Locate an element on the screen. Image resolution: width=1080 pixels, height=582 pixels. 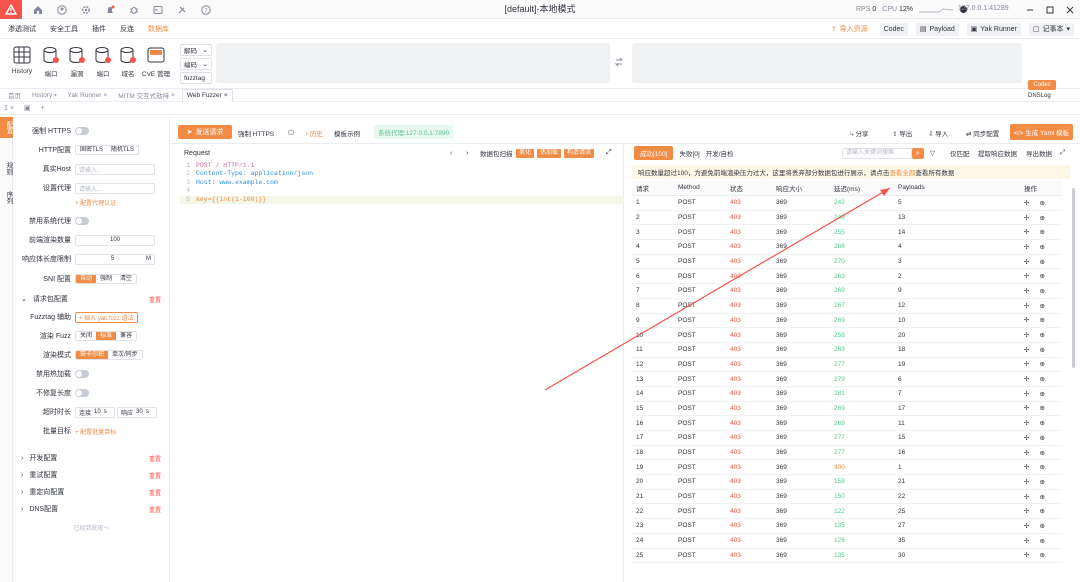
table-row: 18 POST 403 369 277 16 ✢ ⊕ is located at coordinates (847, 453).